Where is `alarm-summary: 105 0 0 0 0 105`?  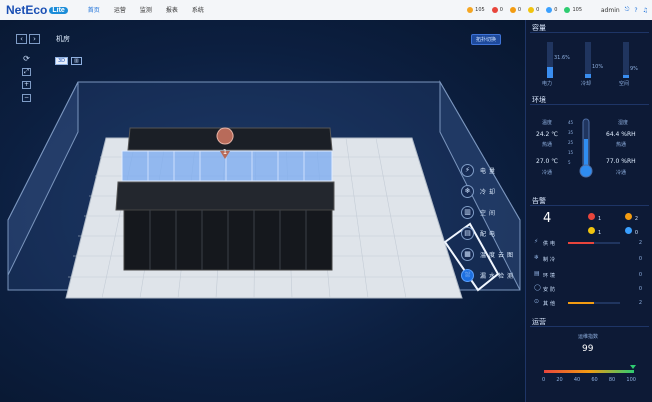 alarm-summary: 105 0 0 0 0 105 is located at coordinates (521, 10).